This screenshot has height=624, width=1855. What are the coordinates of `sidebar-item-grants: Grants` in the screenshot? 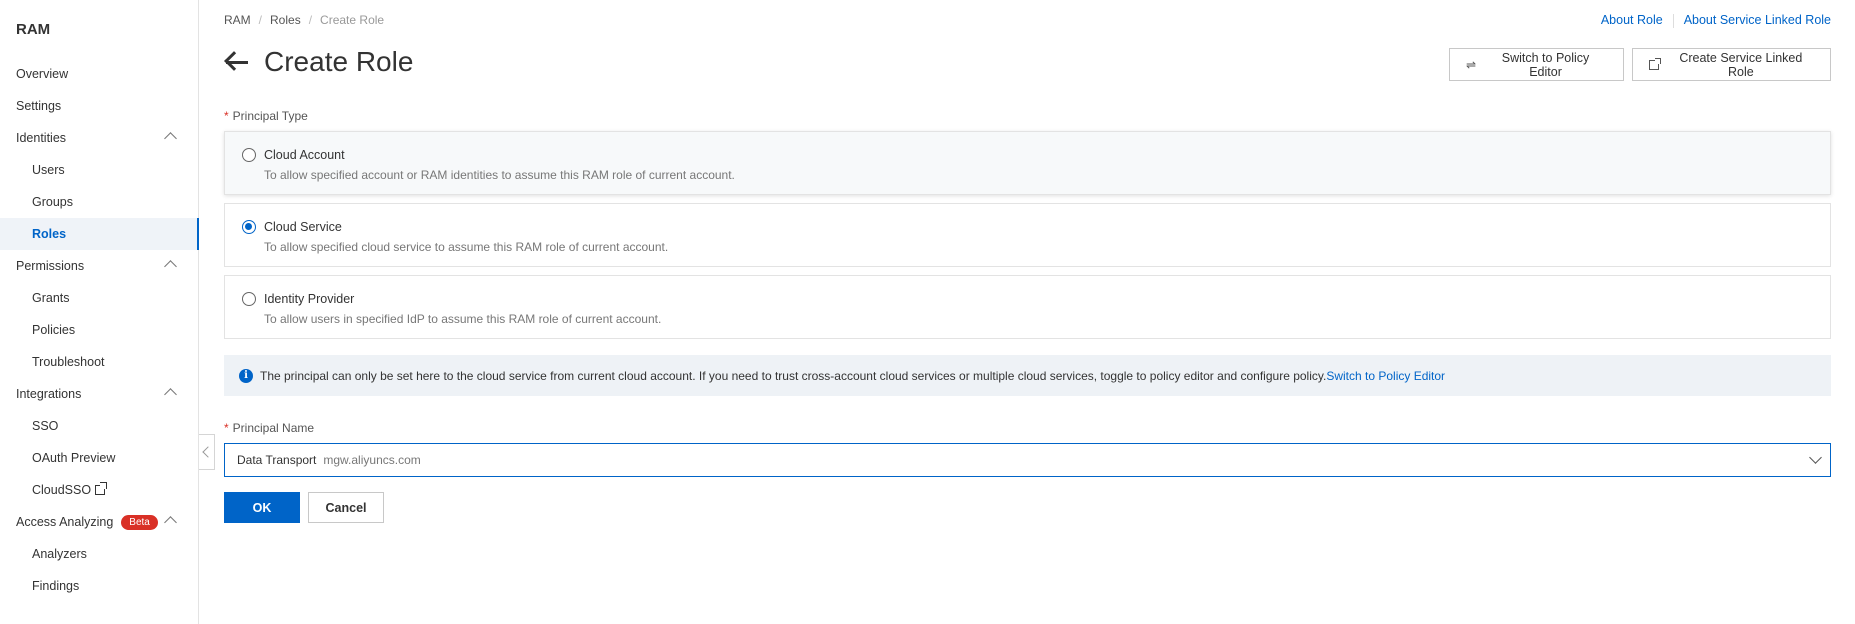 It's located at (99, 298).